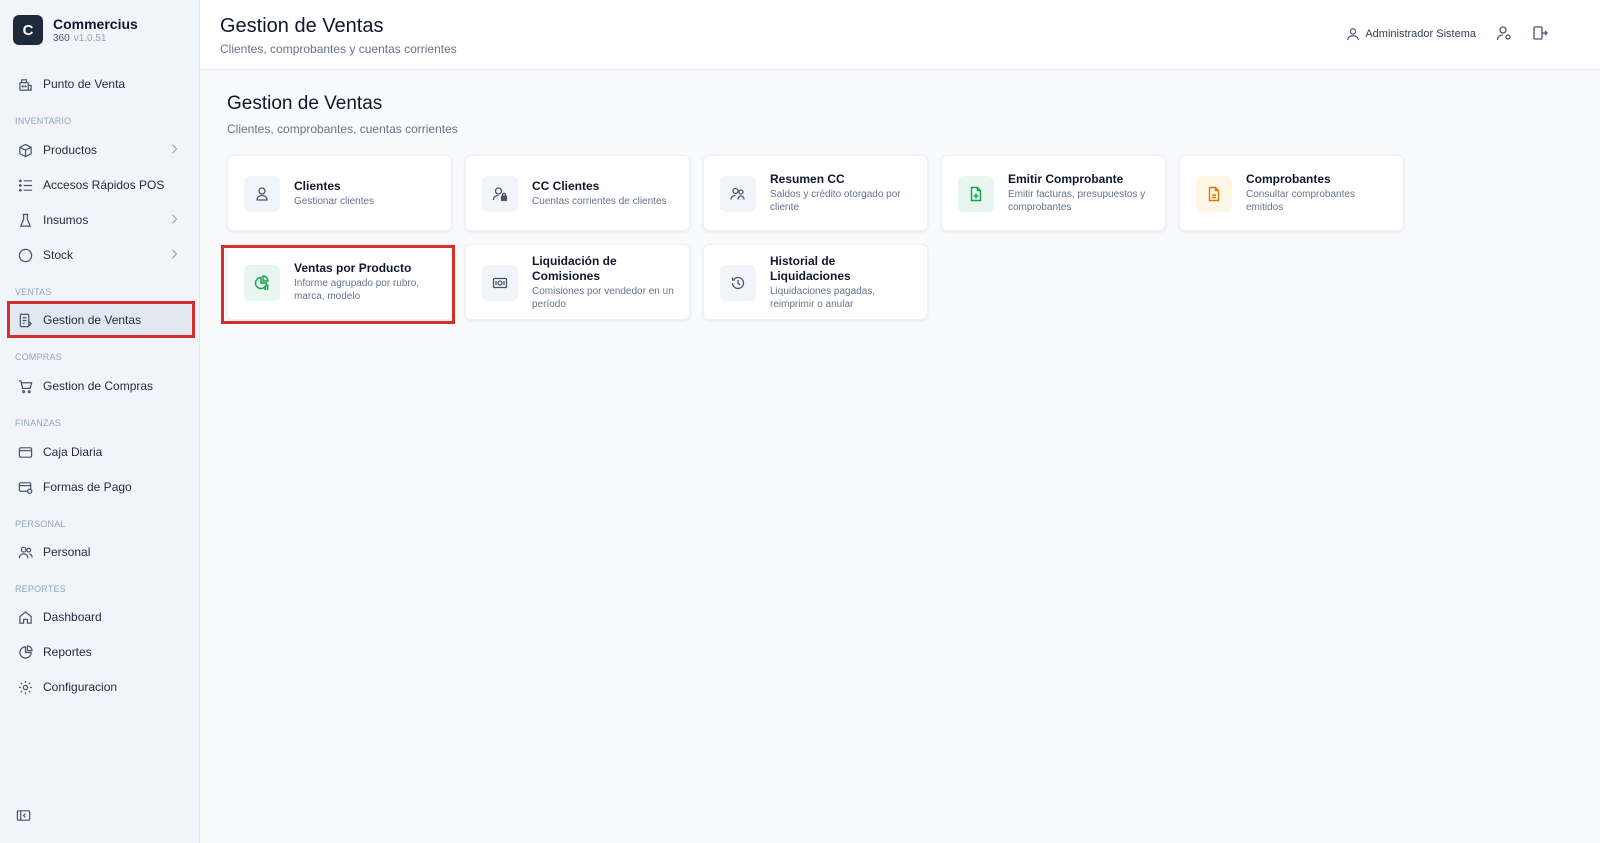  What do you see at coordinates (500, 283) in the screenshot?
I see `money-icon` at bounding box center [500, 283].